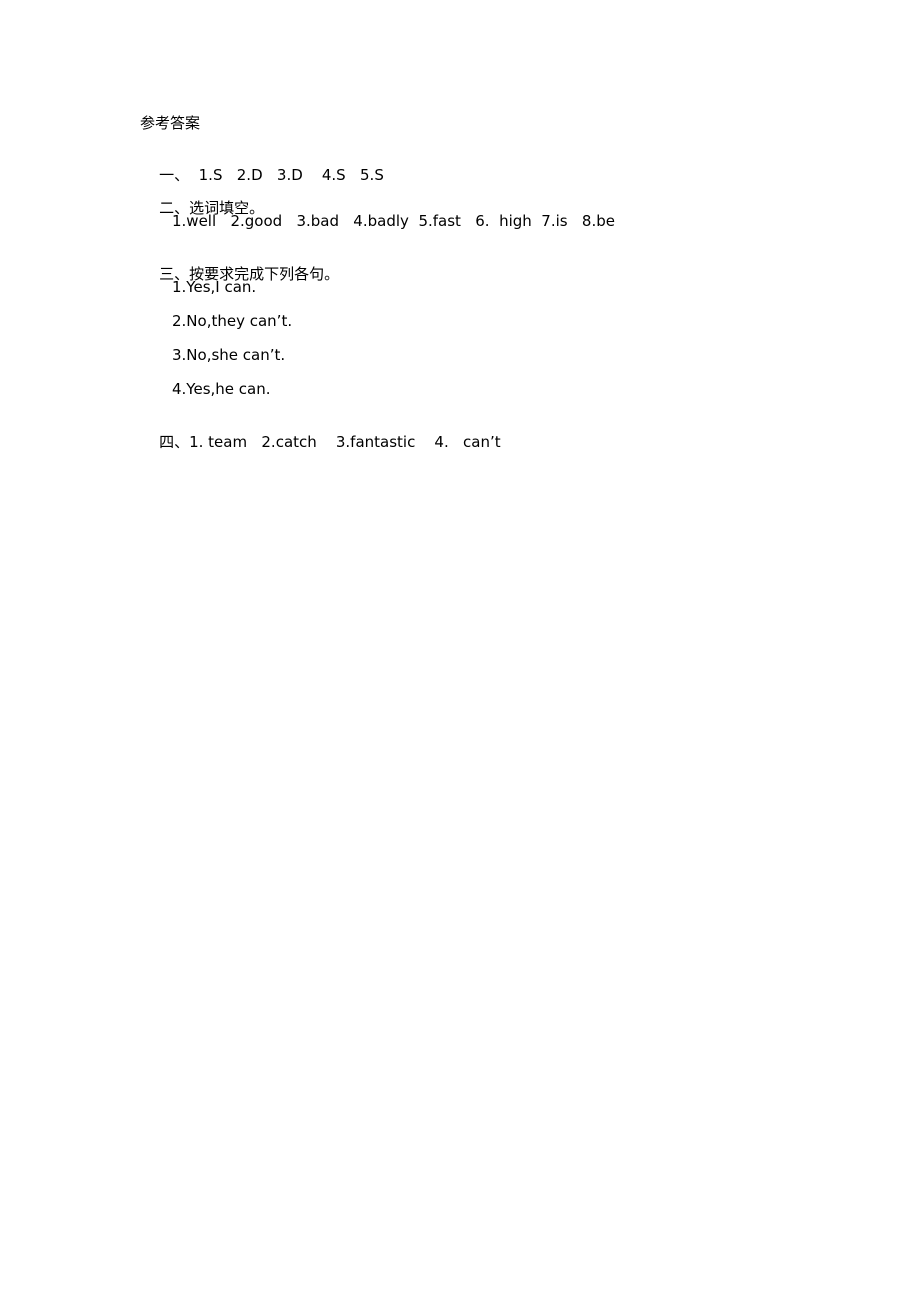  Describe the element at coordinates (232, 321) in the screenshot. I see `section-3-item: 2.No,they can’t.` at that location.